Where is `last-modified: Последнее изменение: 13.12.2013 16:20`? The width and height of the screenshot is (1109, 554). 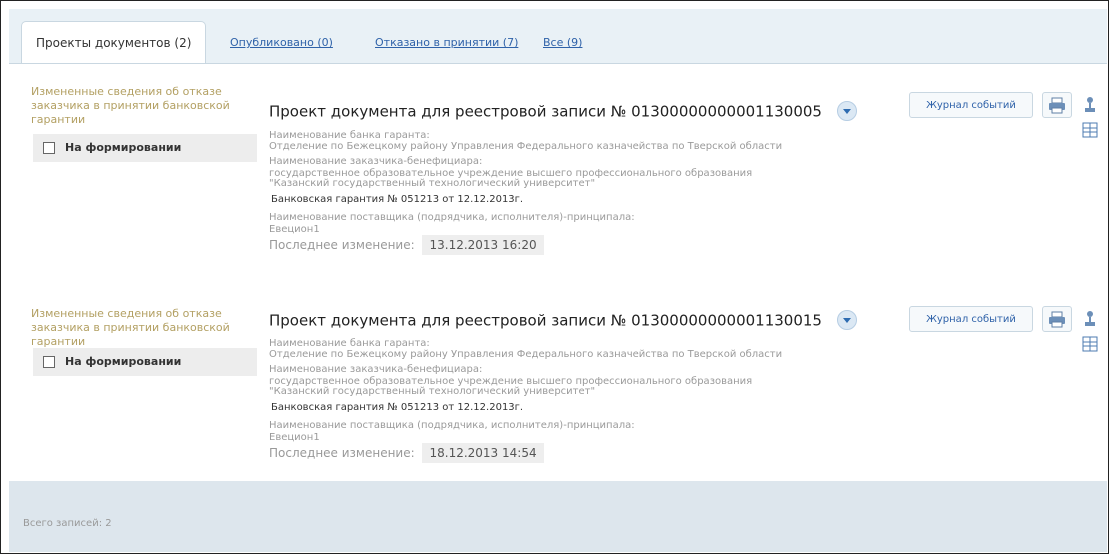
last-modified: Последнее изменение: 13.12.2013 16:20 is located at coordinates (406, 245).